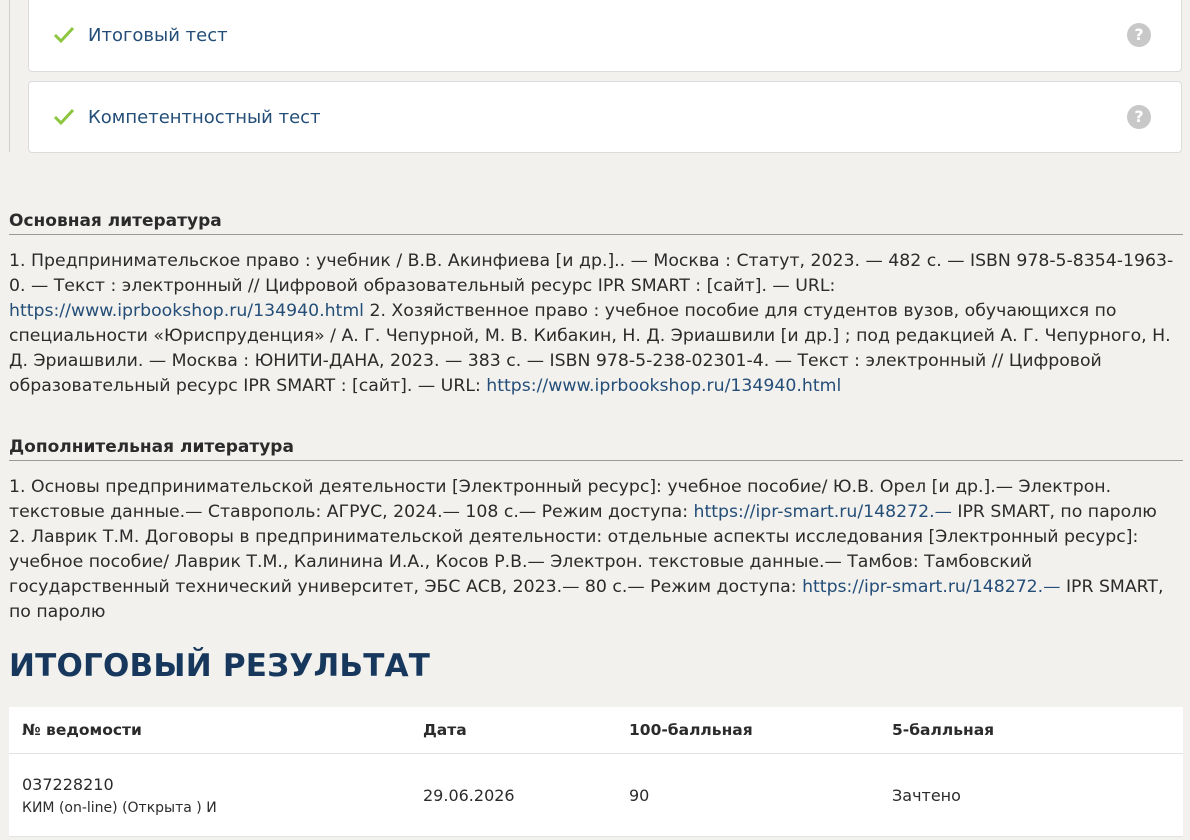 The image size is (1190, 840). Describe the element at coordinates (596, 449) in the screenshot. I see `extra-literature-title: Дополнительная литература` at that location.